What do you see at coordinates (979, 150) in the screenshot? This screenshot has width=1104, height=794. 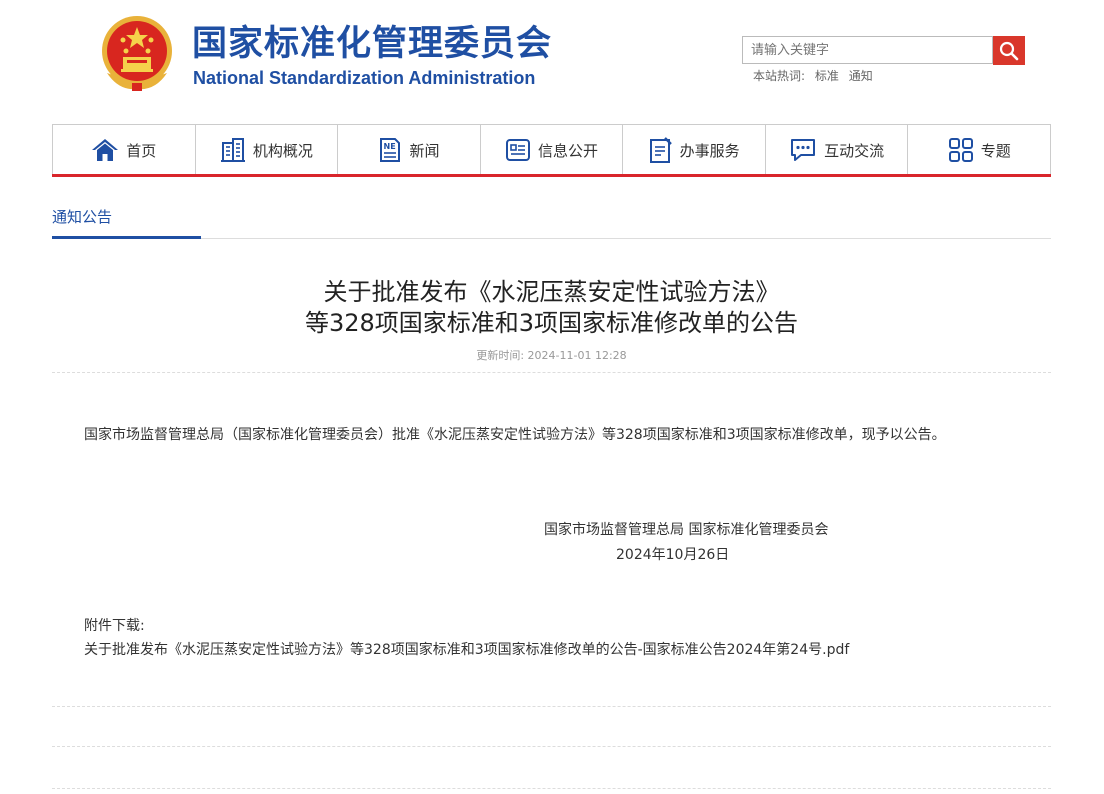 I see `nav-item-topics: 专题` at bounding box center [979, 150].